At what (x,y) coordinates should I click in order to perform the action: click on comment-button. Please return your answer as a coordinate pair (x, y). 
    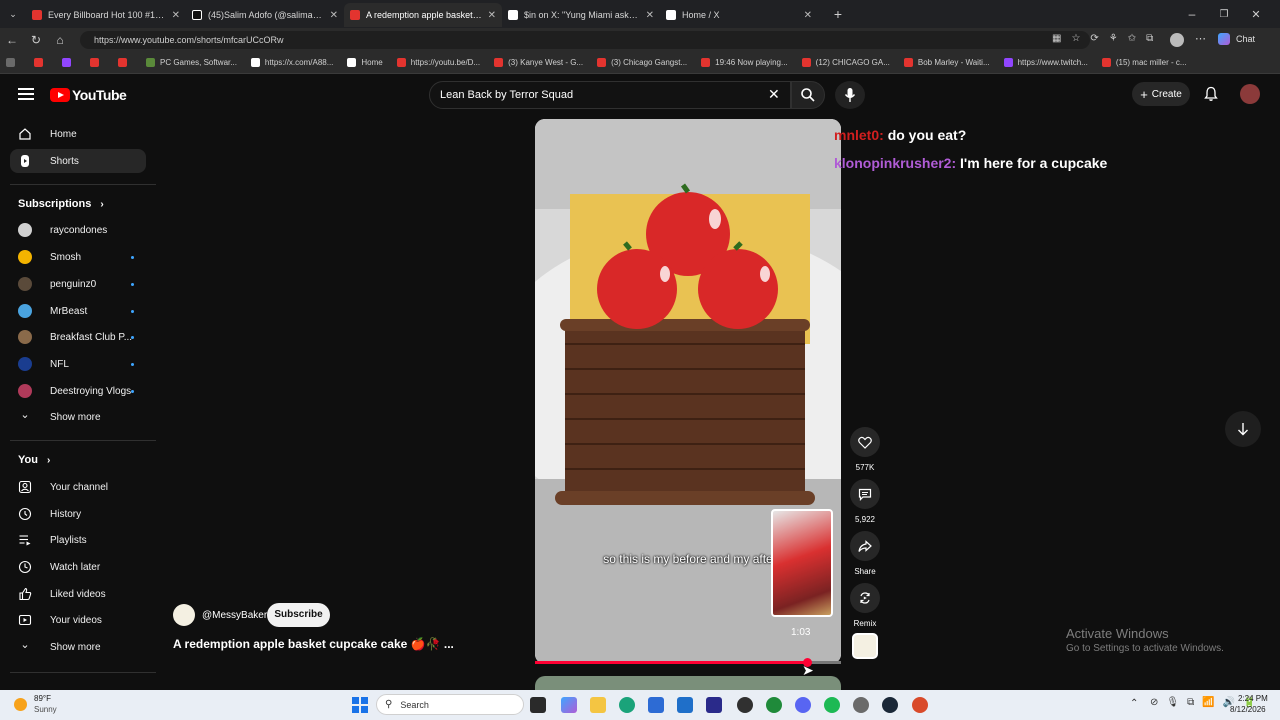
    Looking at the image, I should click on (865, 494).